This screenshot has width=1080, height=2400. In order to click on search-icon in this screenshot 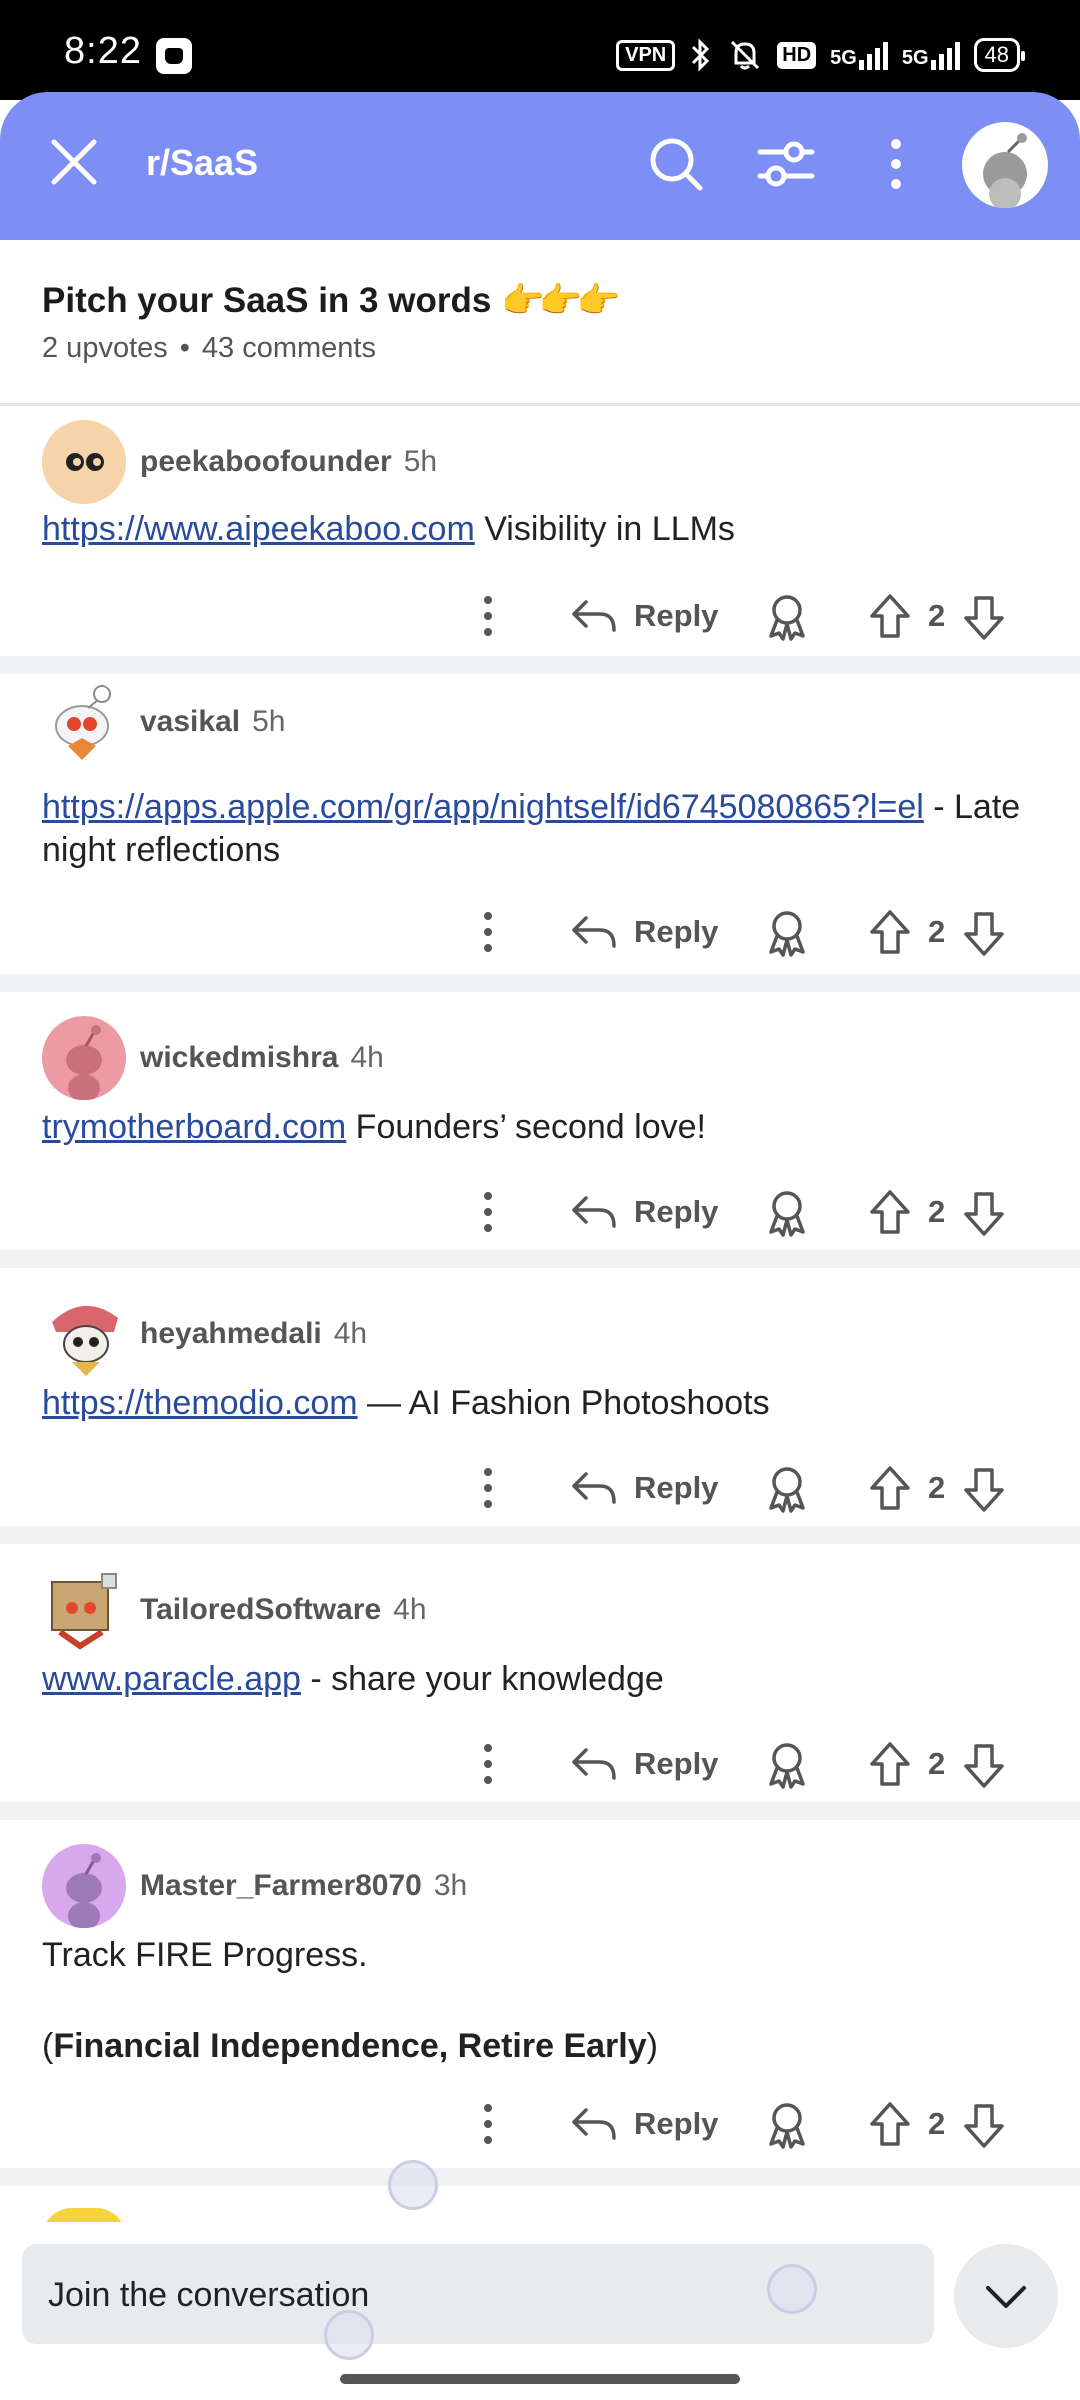, I will do `click(676, 164)`.